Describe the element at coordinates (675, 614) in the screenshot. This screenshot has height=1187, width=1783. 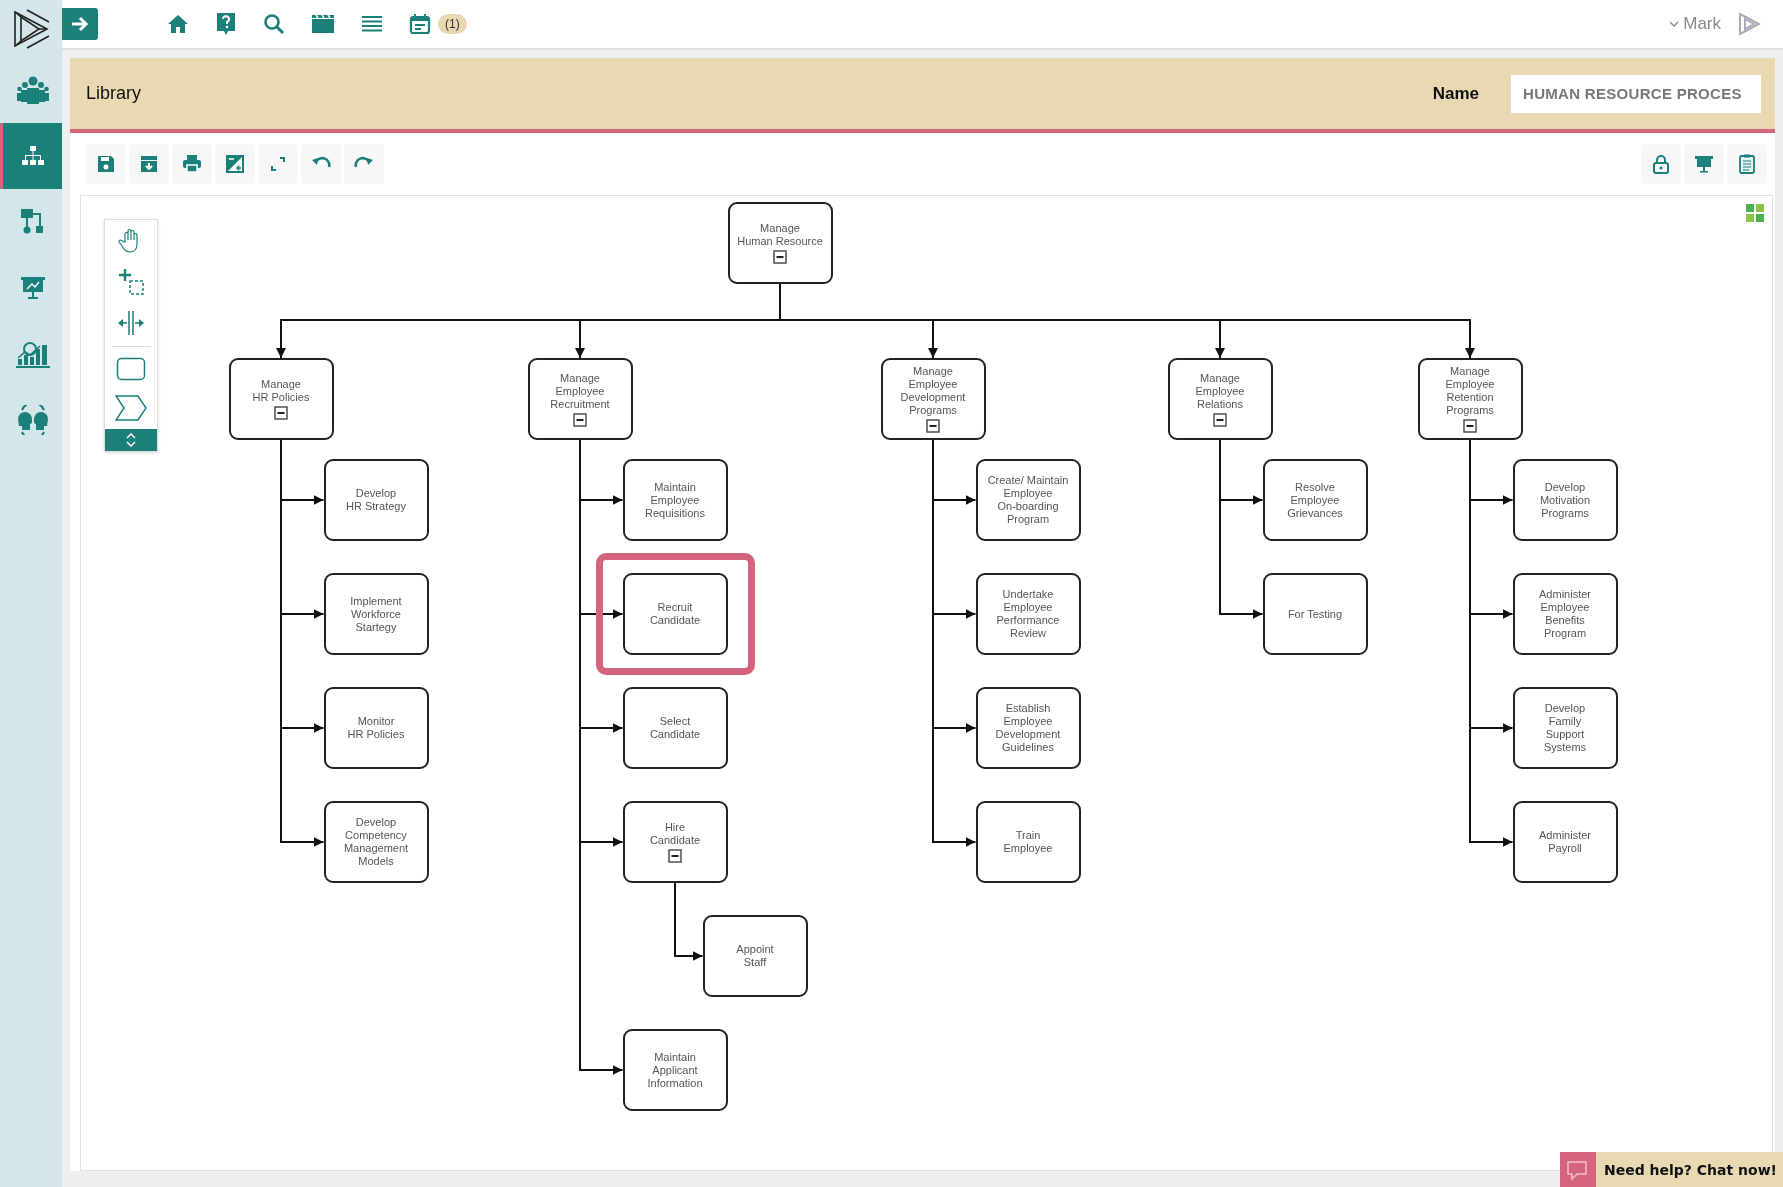
I see `node-label: Recruit Candidate` at that location.